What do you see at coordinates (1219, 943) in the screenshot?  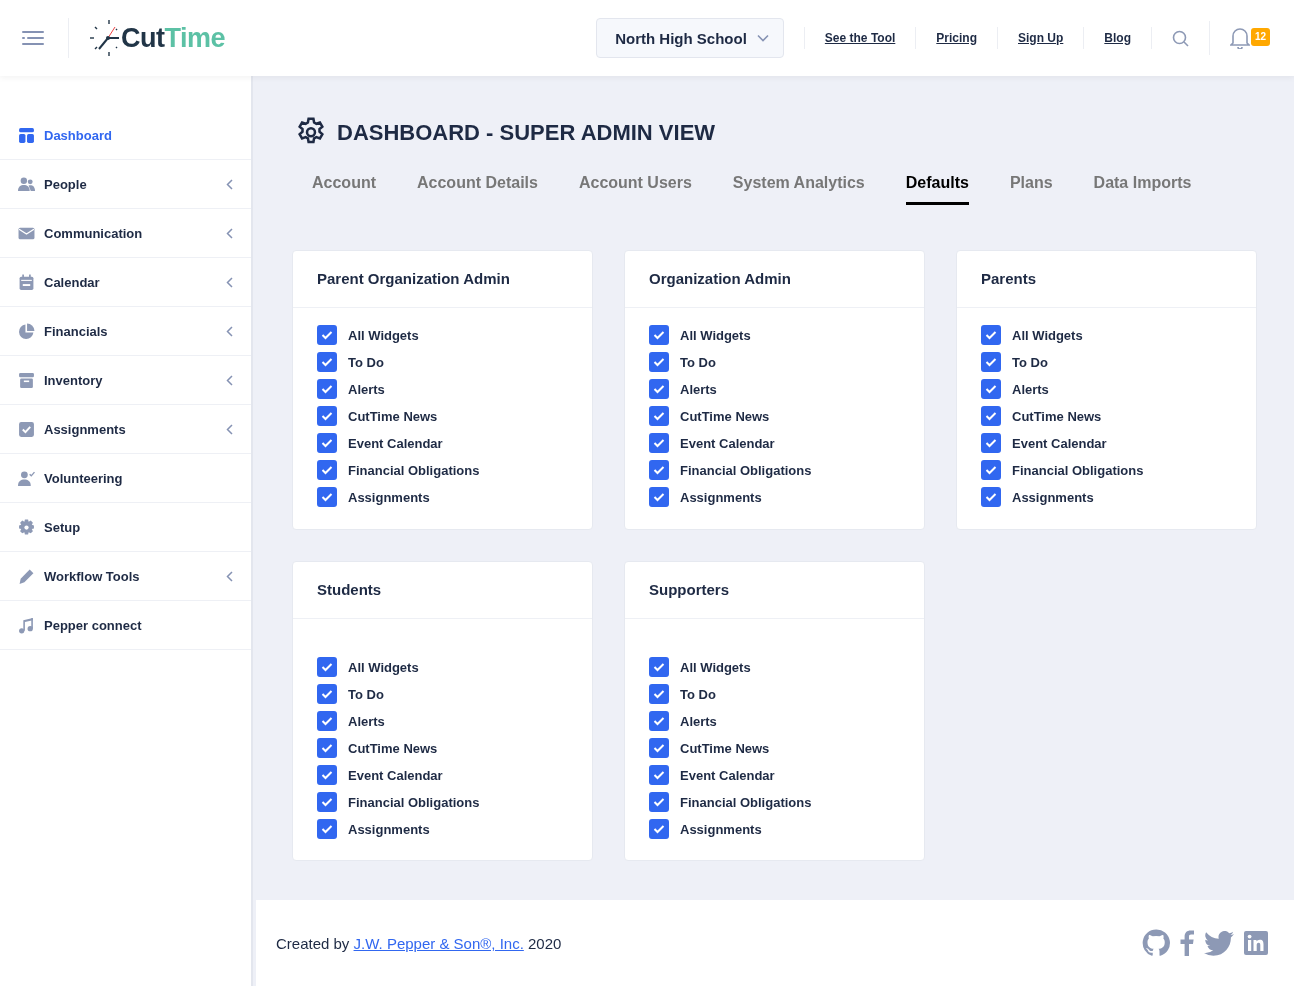 I see `bird-icon` at bounding box center [1219, 943].